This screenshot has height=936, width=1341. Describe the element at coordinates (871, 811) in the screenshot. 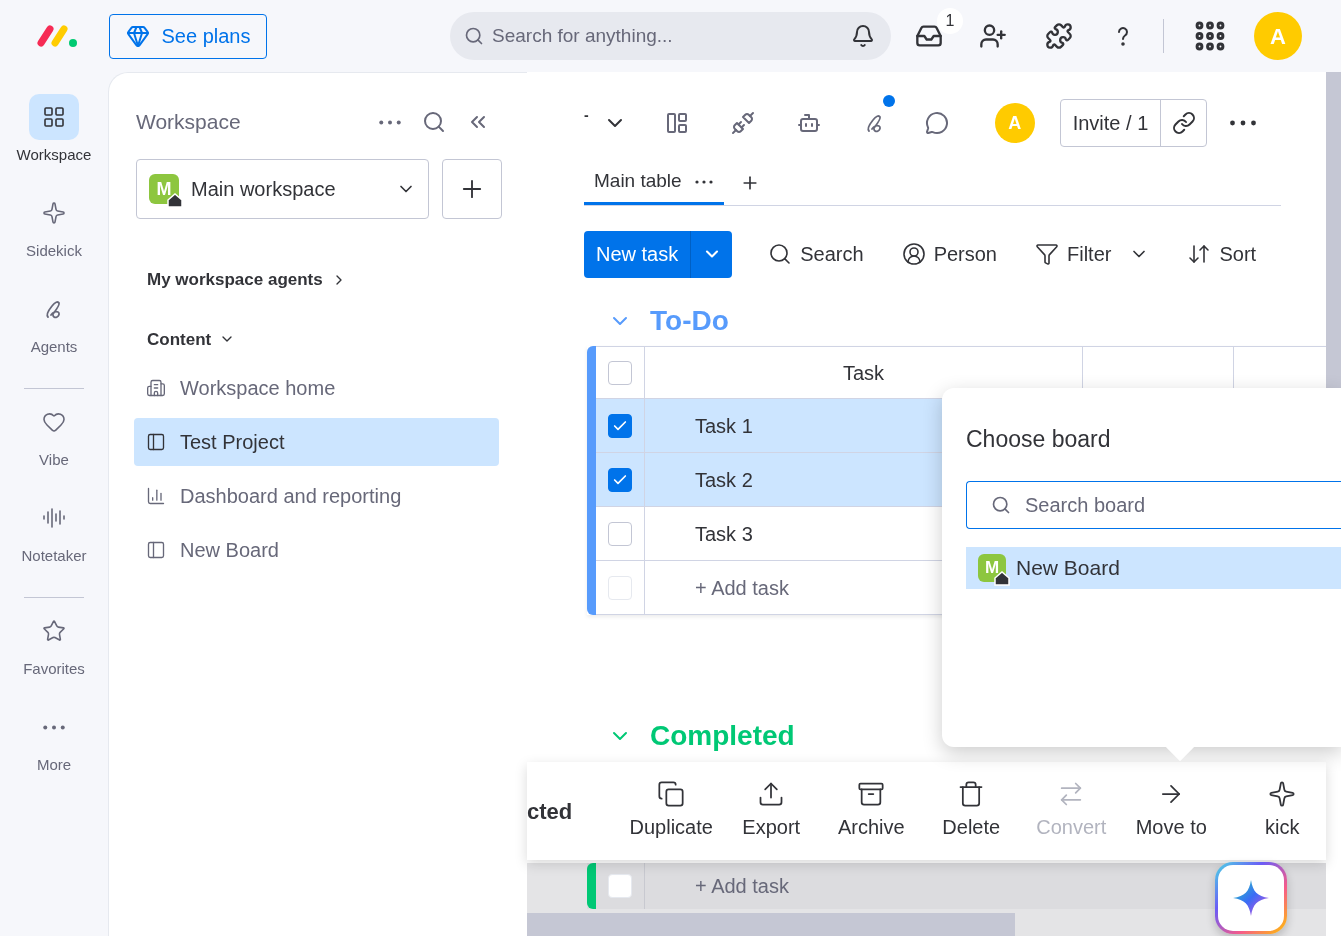

I see `action-button: Archive` at that location.